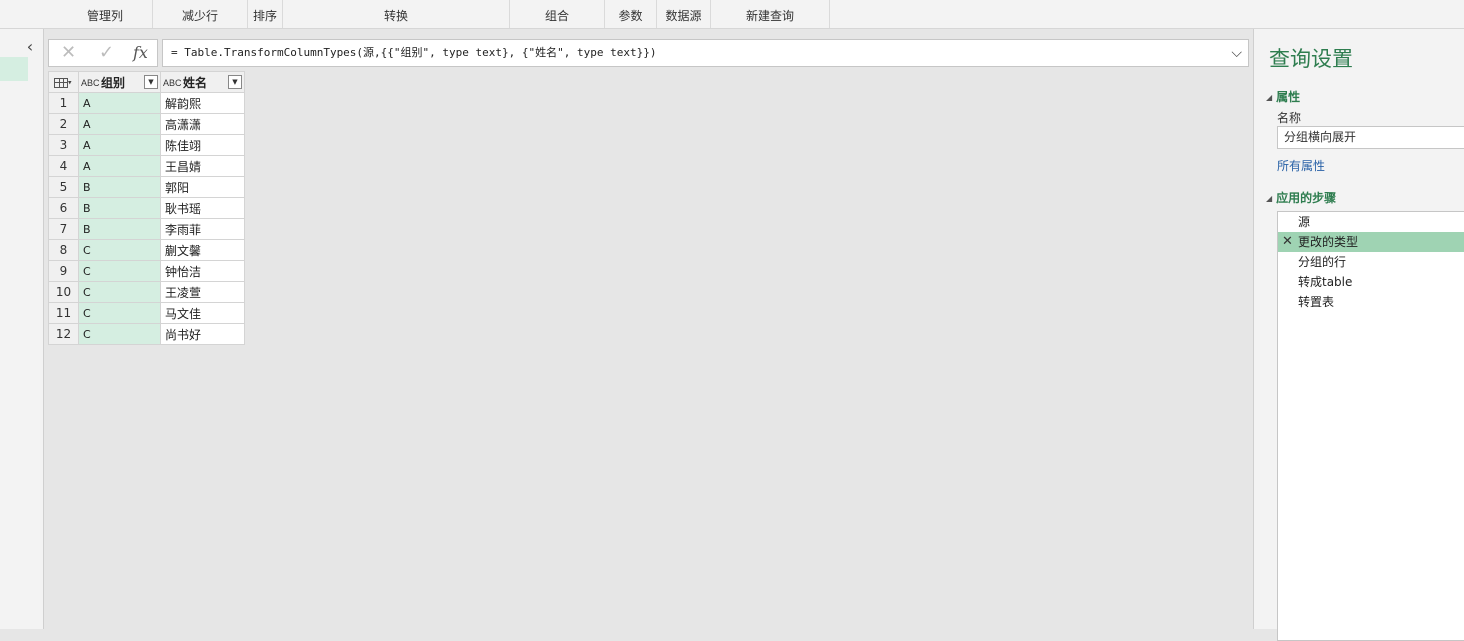  What do you see at coordinates (202, 103) in the screenshot?
I see `cell-name: 解韵熙` at bounding box center [202, 103].